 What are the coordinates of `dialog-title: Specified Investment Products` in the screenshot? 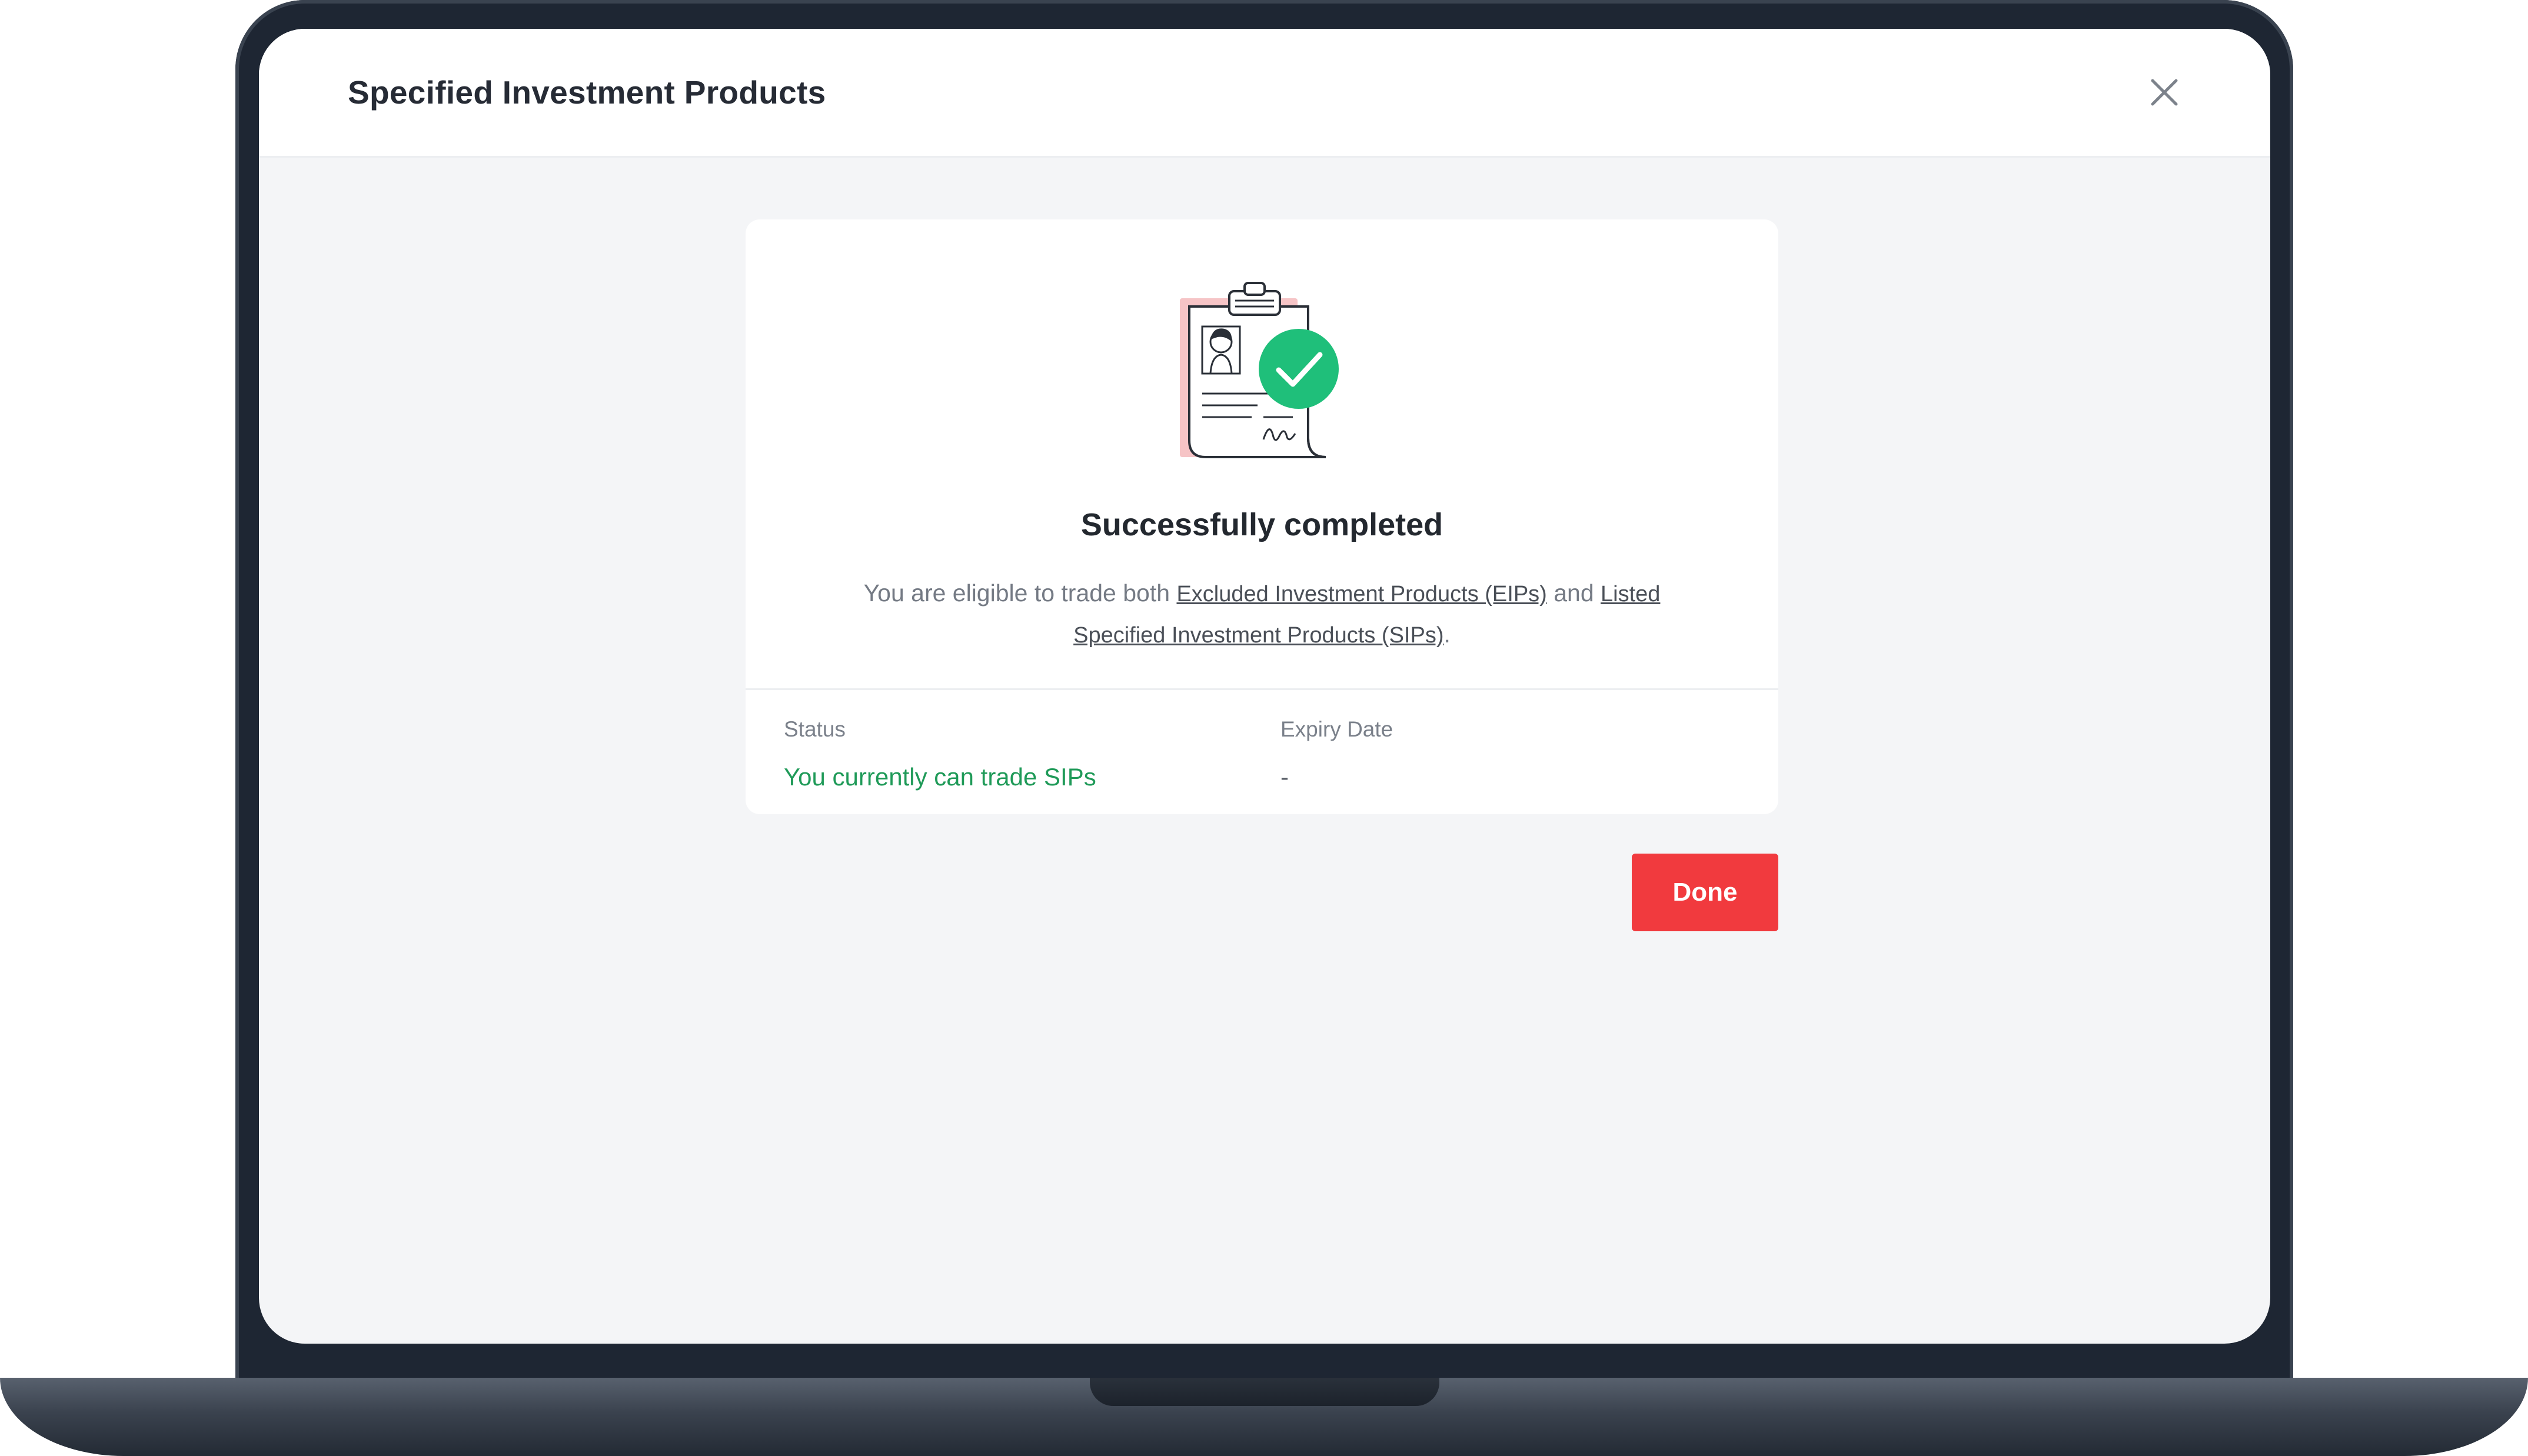 It's located at (587, 92).